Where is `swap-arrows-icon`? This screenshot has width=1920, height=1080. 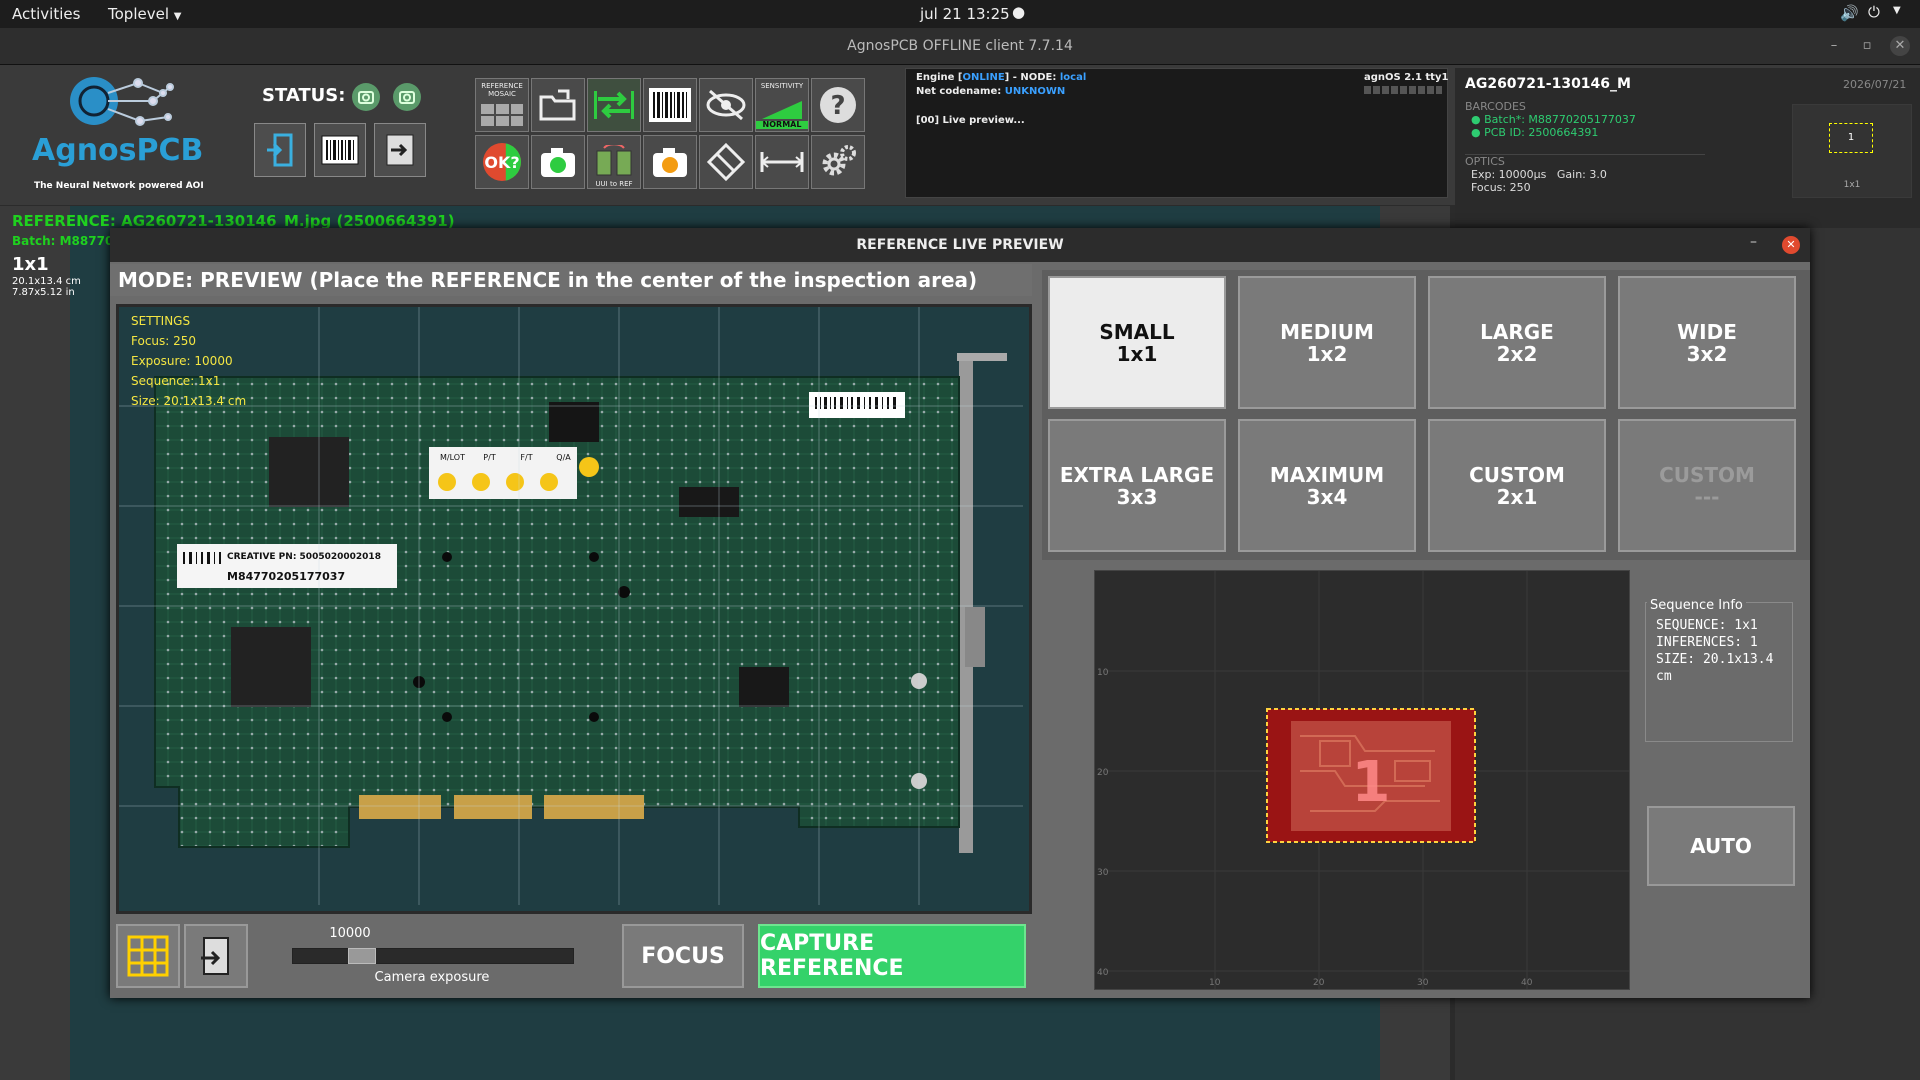 swap-arrows-icon is located at coordinates (614, 105).